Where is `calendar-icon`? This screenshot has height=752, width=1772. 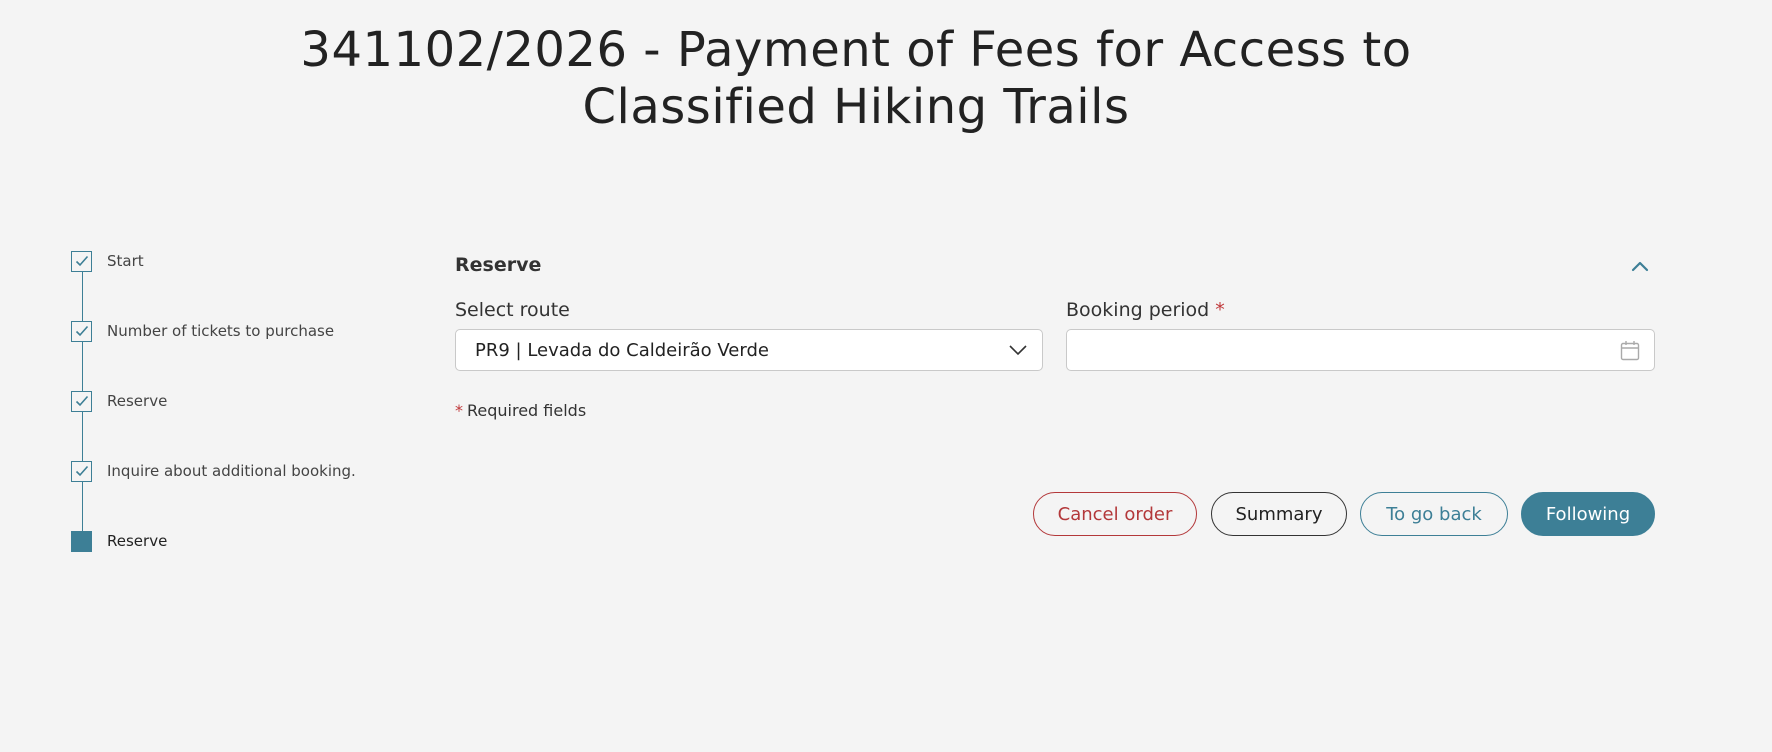 calendar-icon is located at coordinates (1630, 351).